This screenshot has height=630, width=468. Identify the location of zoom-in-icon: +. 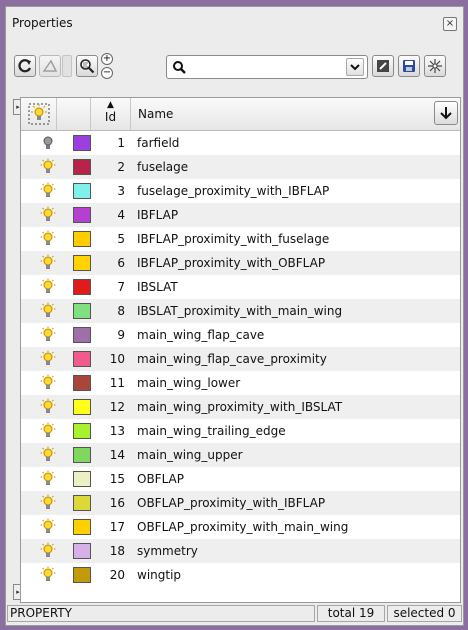
(107, 59).